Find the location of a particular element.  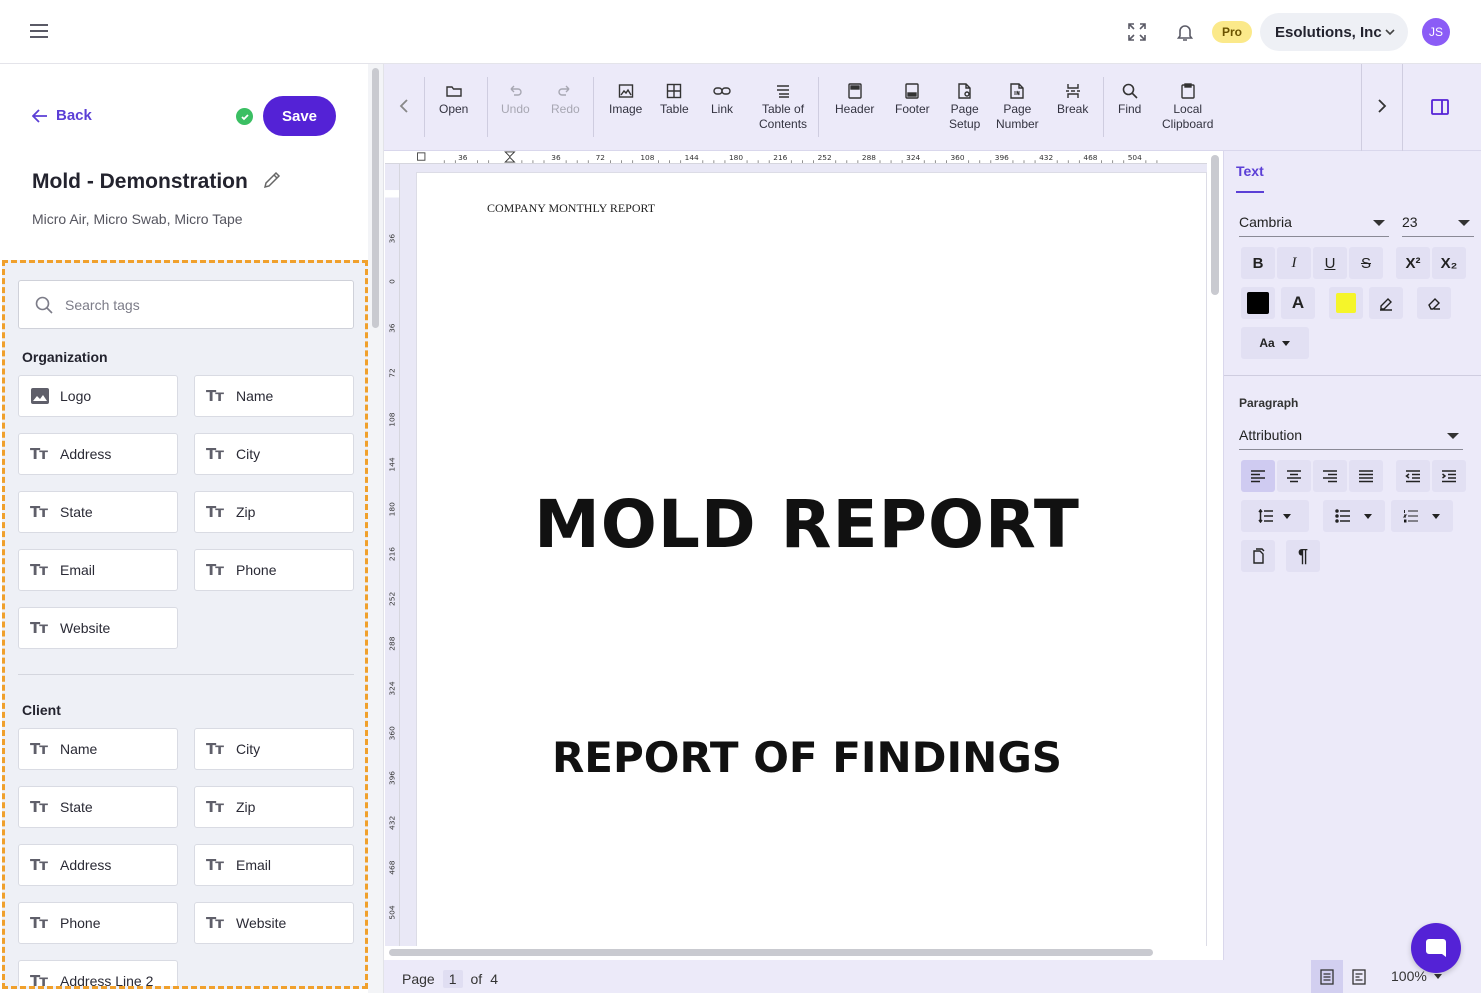

change-case-button: Aa is located at coordinates (1275, 343).